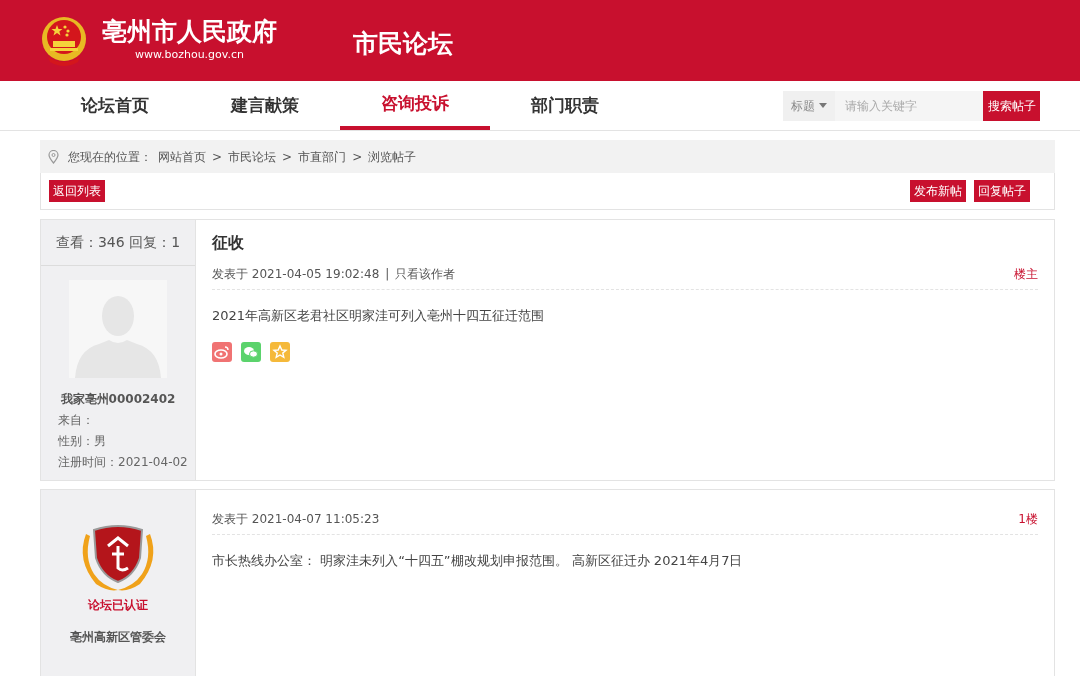 This screenshot has height=676, width=1080. Describe the element at coordinates (1026, 274) in the screenshot. I see `floor-label: 楼主` at that location.